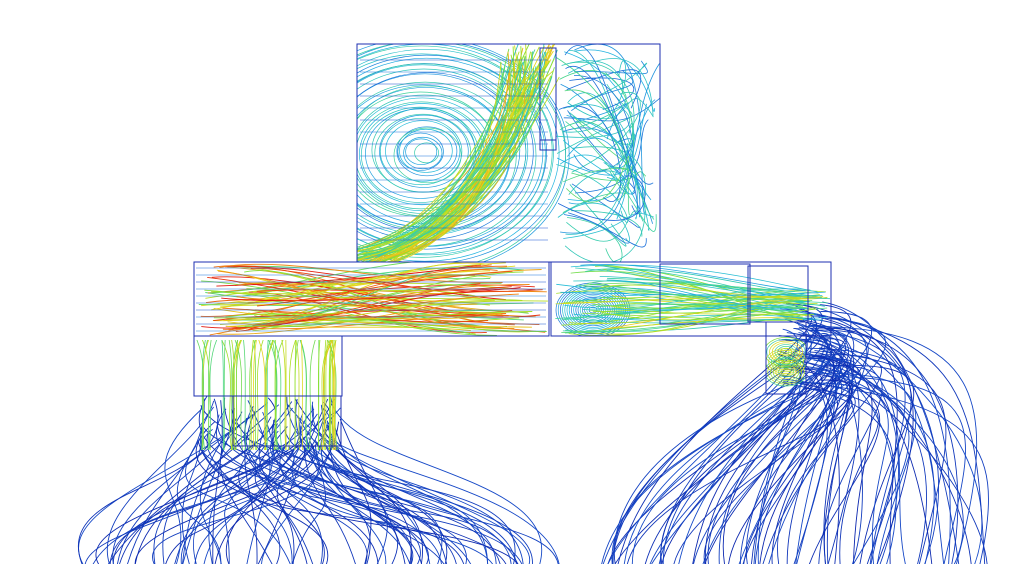 This screenshot has width=1024, height=564. What do you see at coordinates (372, 299) in the screenshot?
I see `left-wing-flow` at bounding box center [372, 299].